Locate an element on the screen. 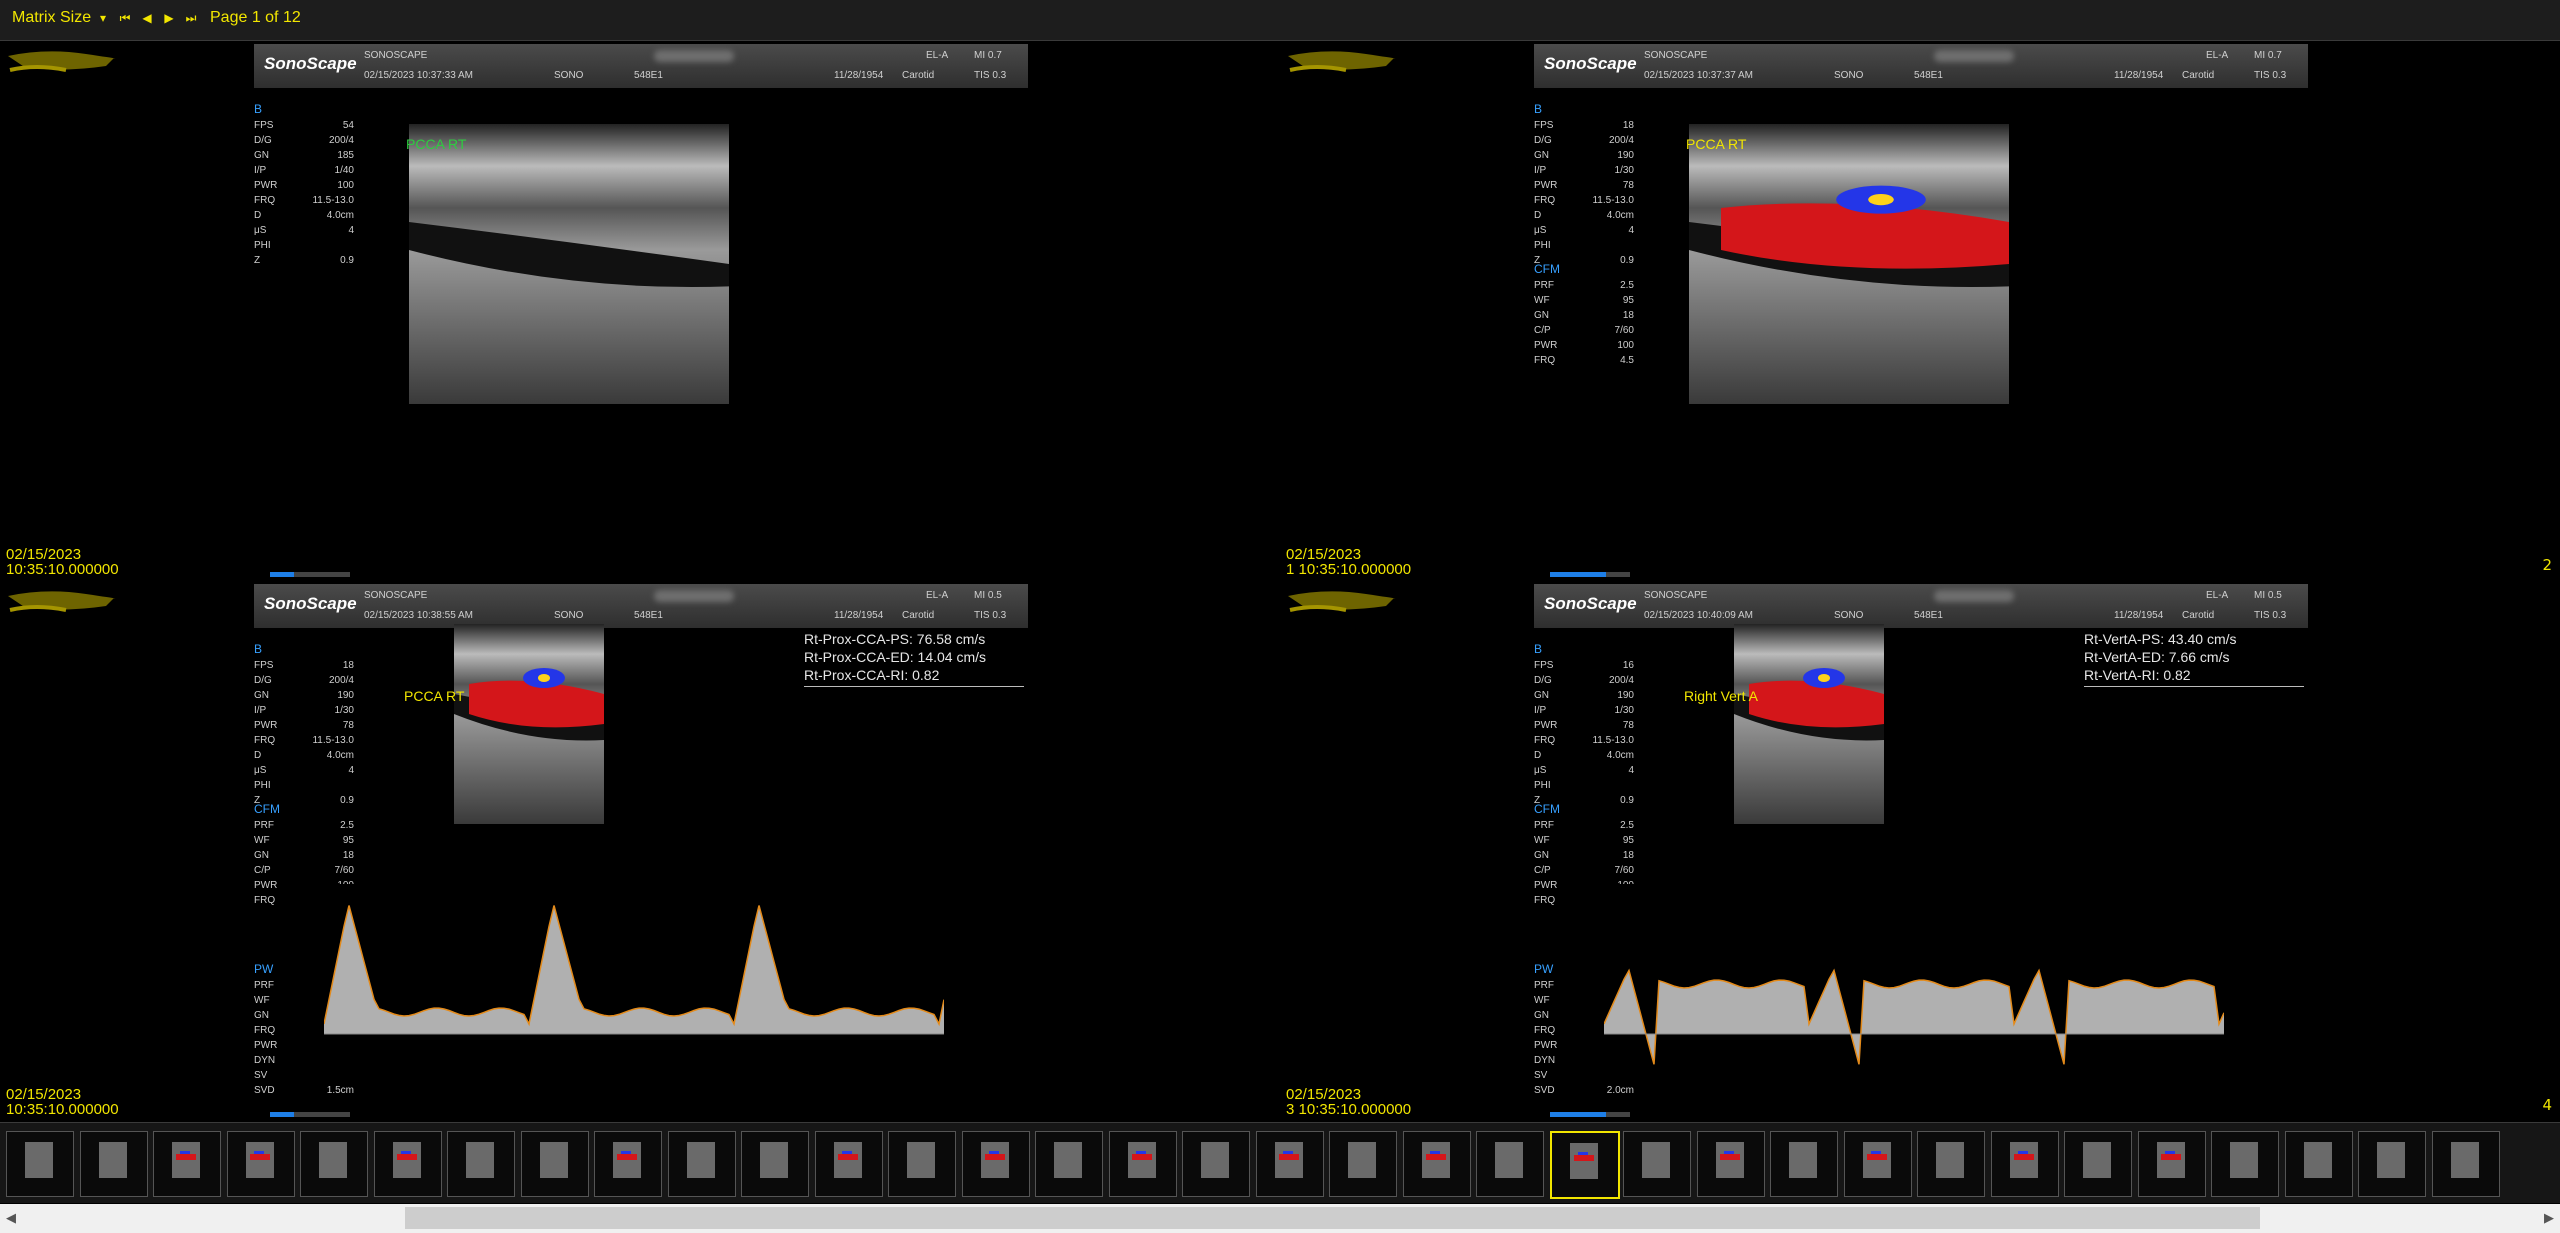 The width and height of the screenshot is (2560, 1233). param-row: D/G 200/4 is located at coordinates (1584, 140).